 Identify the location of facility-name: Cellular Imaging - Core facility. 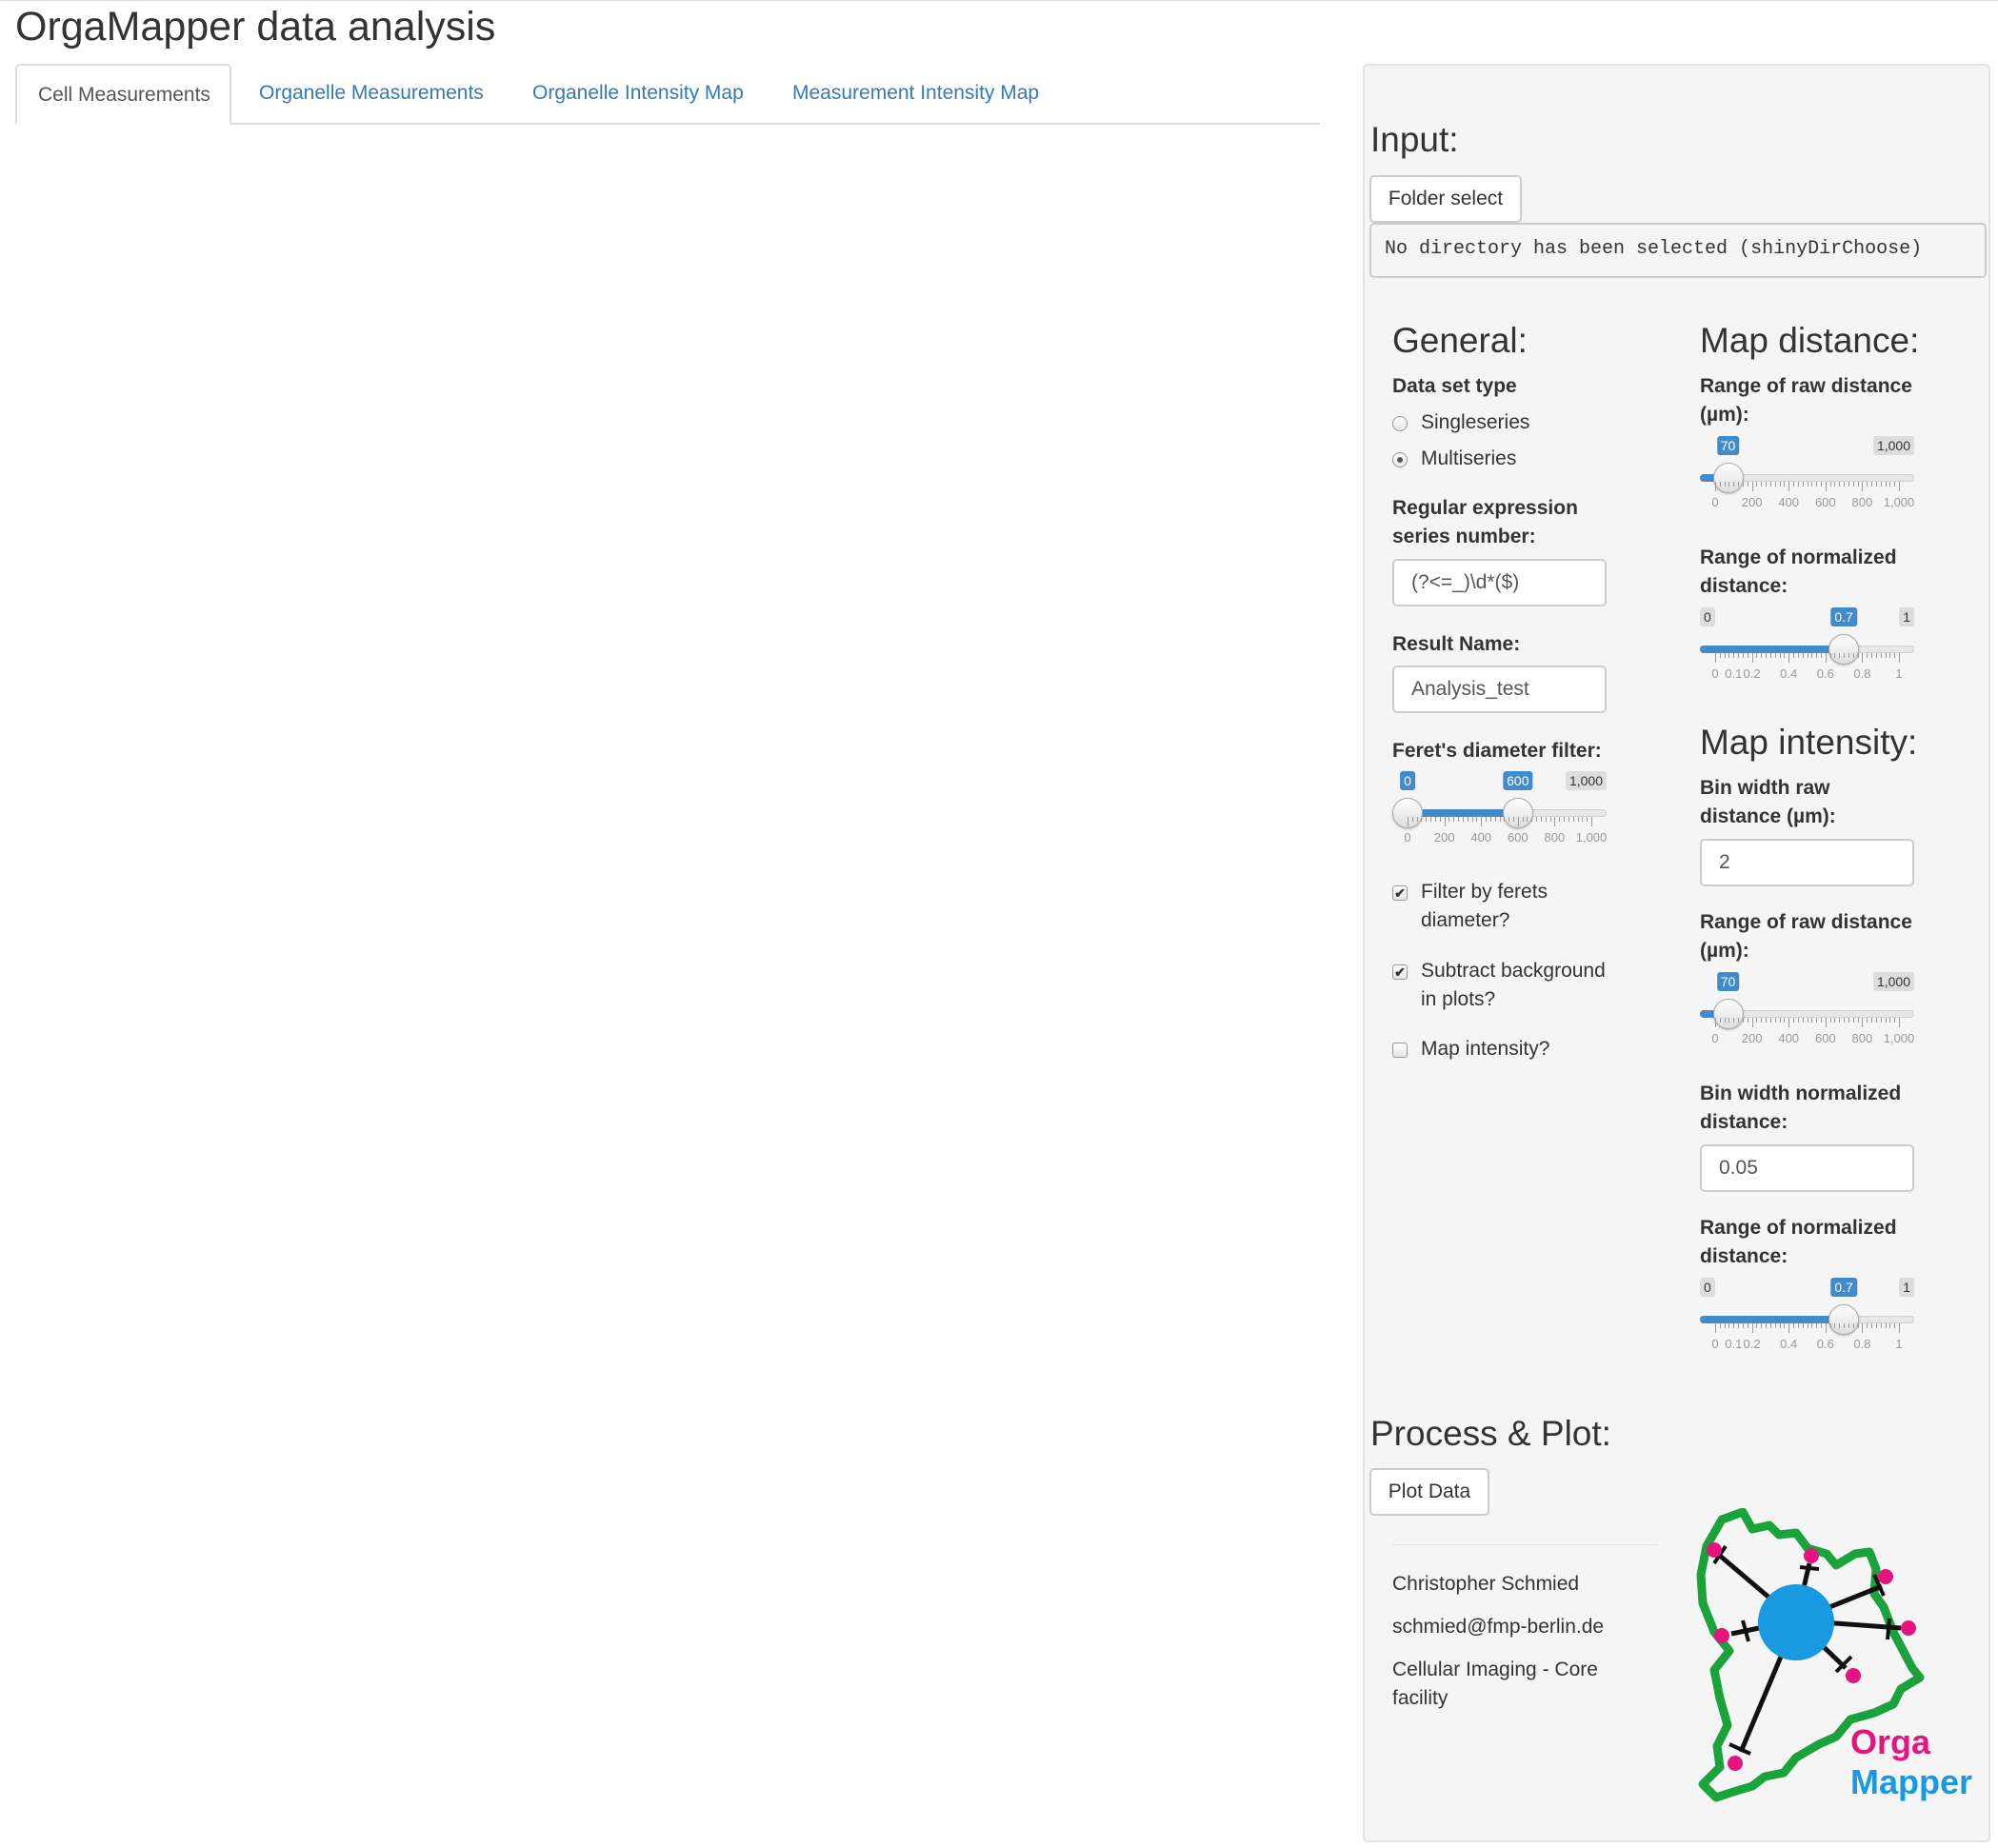
(1495, 1684).